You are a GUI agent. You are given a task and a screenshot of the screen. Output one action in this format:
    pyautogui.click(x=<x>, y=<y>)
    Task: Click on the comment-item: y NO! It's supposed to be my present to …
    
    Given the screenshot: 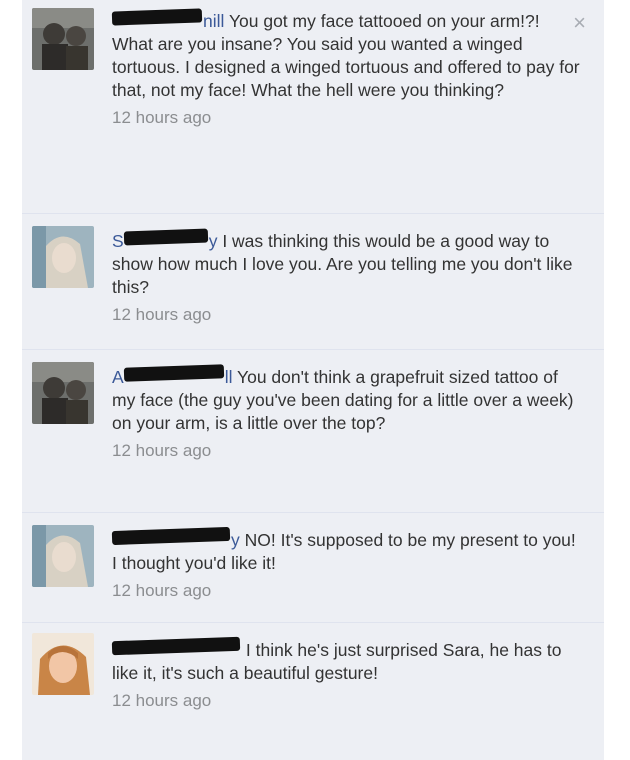 What is the action you would take?
    pyautogui.click(x=313, y=568)
    